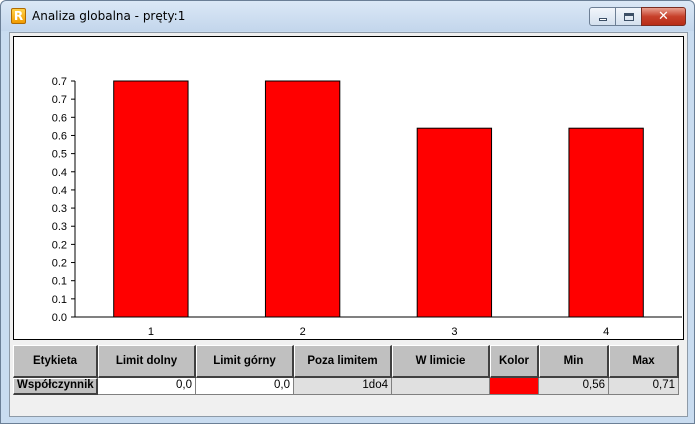 Image resolution: width=695 pixels, height=424 pixels. What do you see at coordinates (303, 332) in the screenshot?
I see `x-tick-label: 2` at bounding box center [303, 332].